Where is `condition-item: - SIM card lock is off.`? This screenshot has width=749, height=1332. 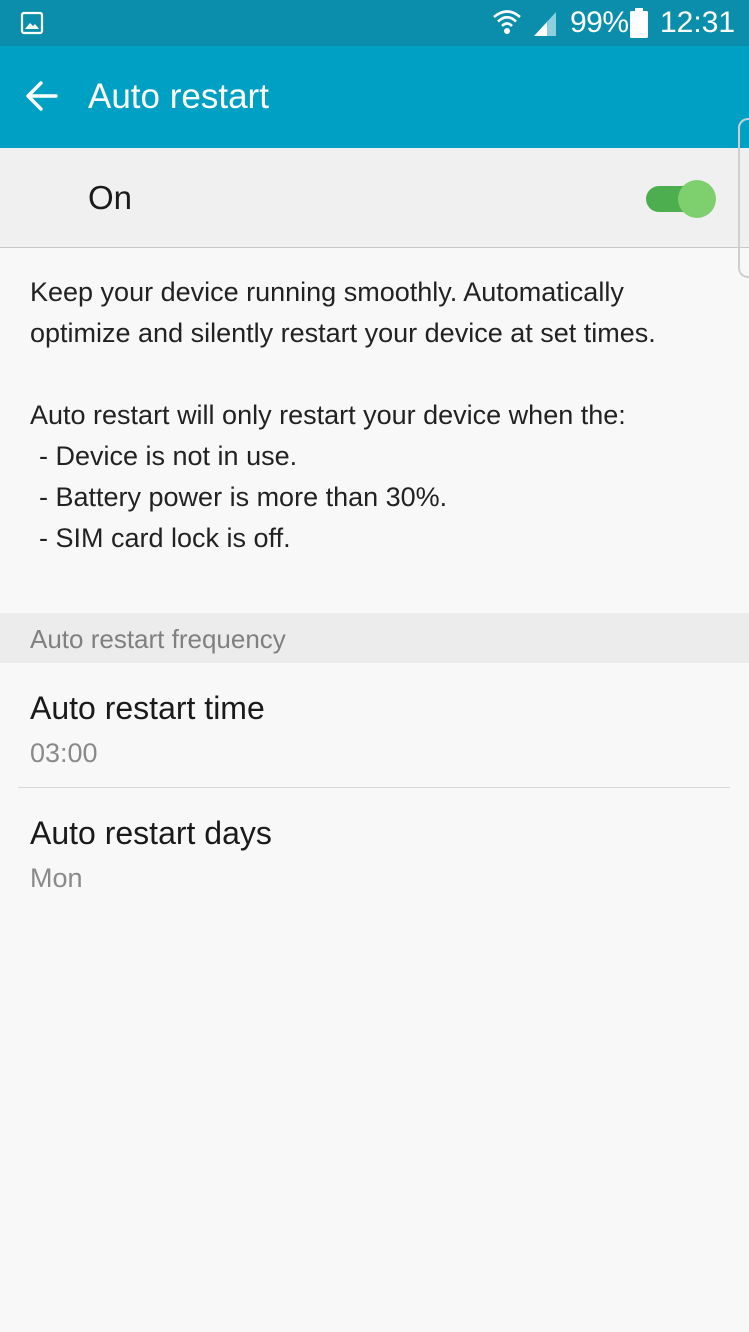
condition-item: - SIM card lock is off. is located at coordinates (165, 538).